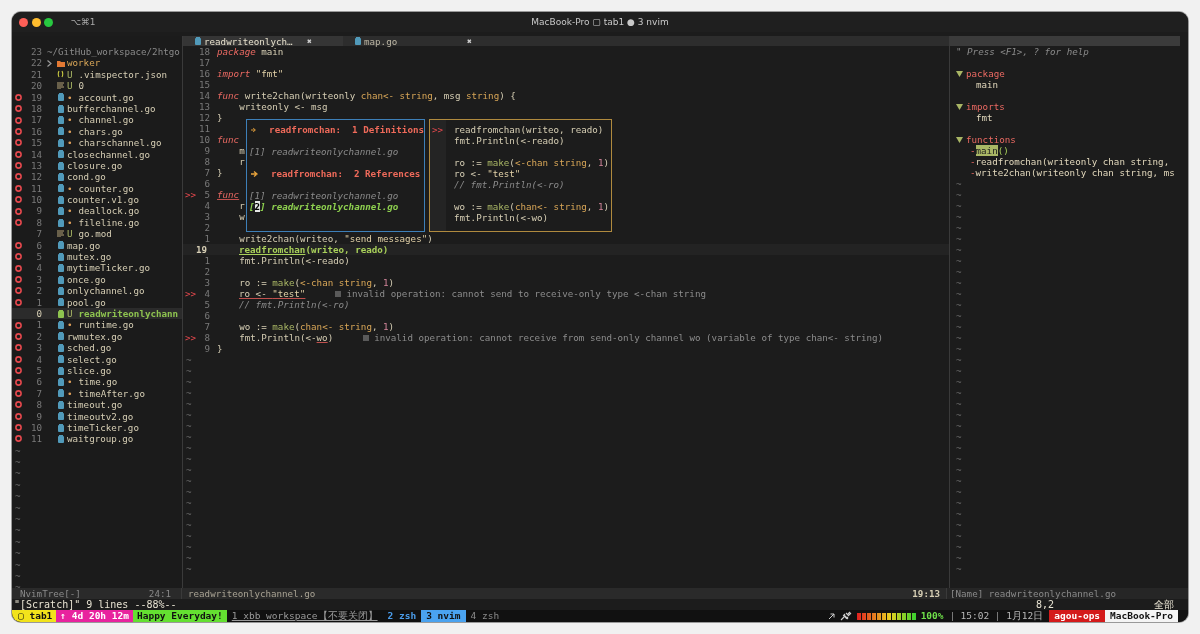  Describe the element at coordinates (977, 84) in the screenshot. I see `tag-item: main` at that location.